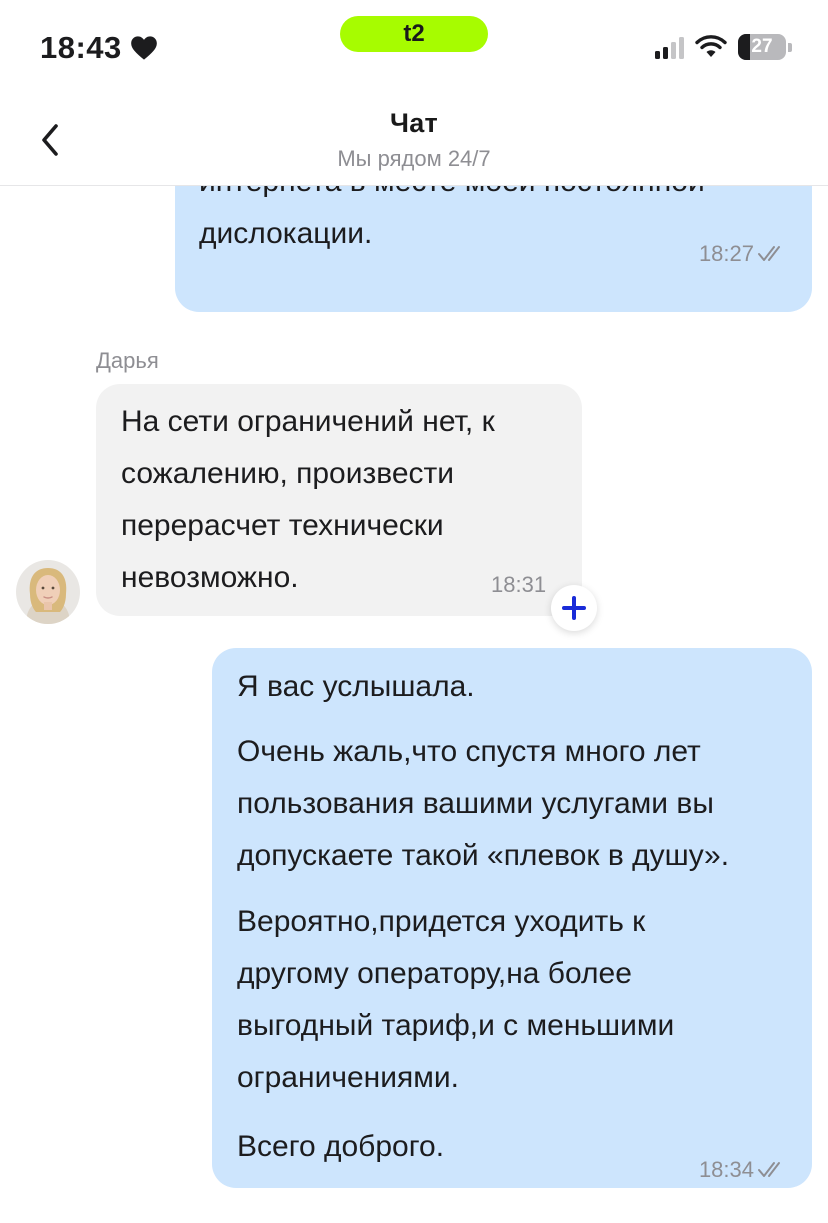  What do you see at coordinates (81, 47) in the screenshot?
I see `clock: 18:43` at bounding box center [81, 47].